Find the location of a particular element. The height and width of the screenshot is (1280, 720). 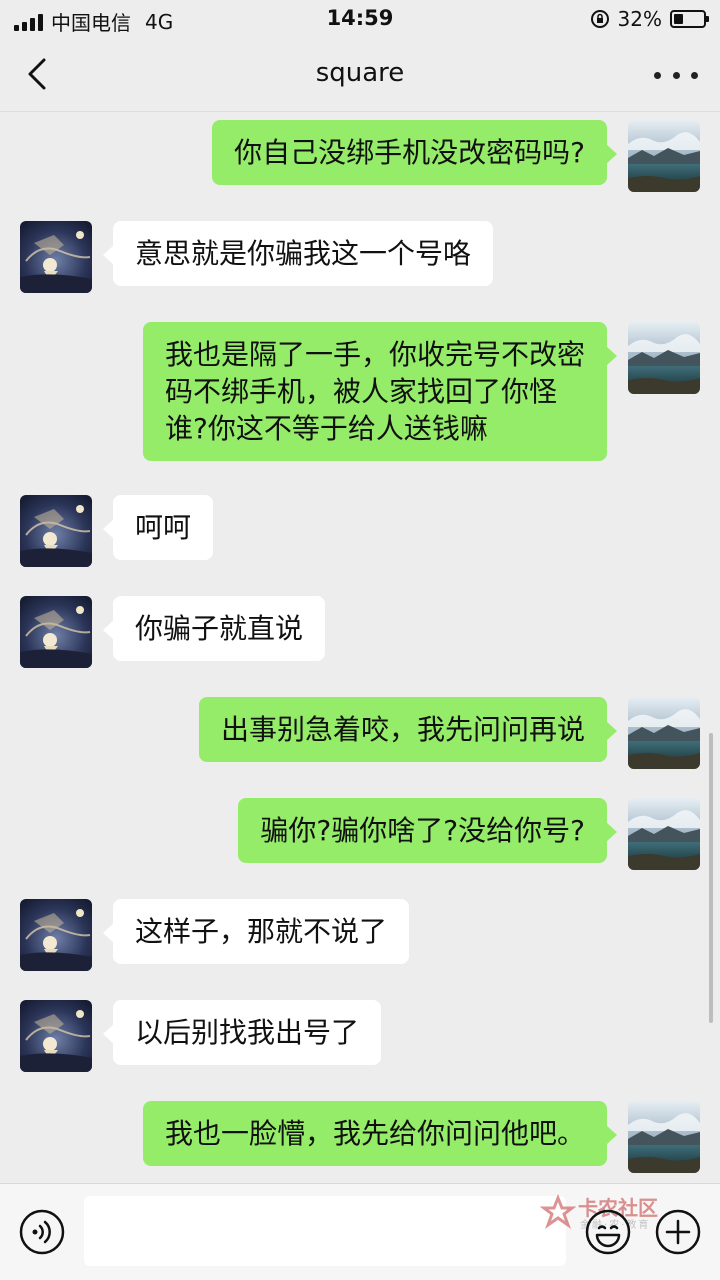

message-bubble-self: 骗你?骗你啥了?没给你号? is located at coordinates (427, 830).